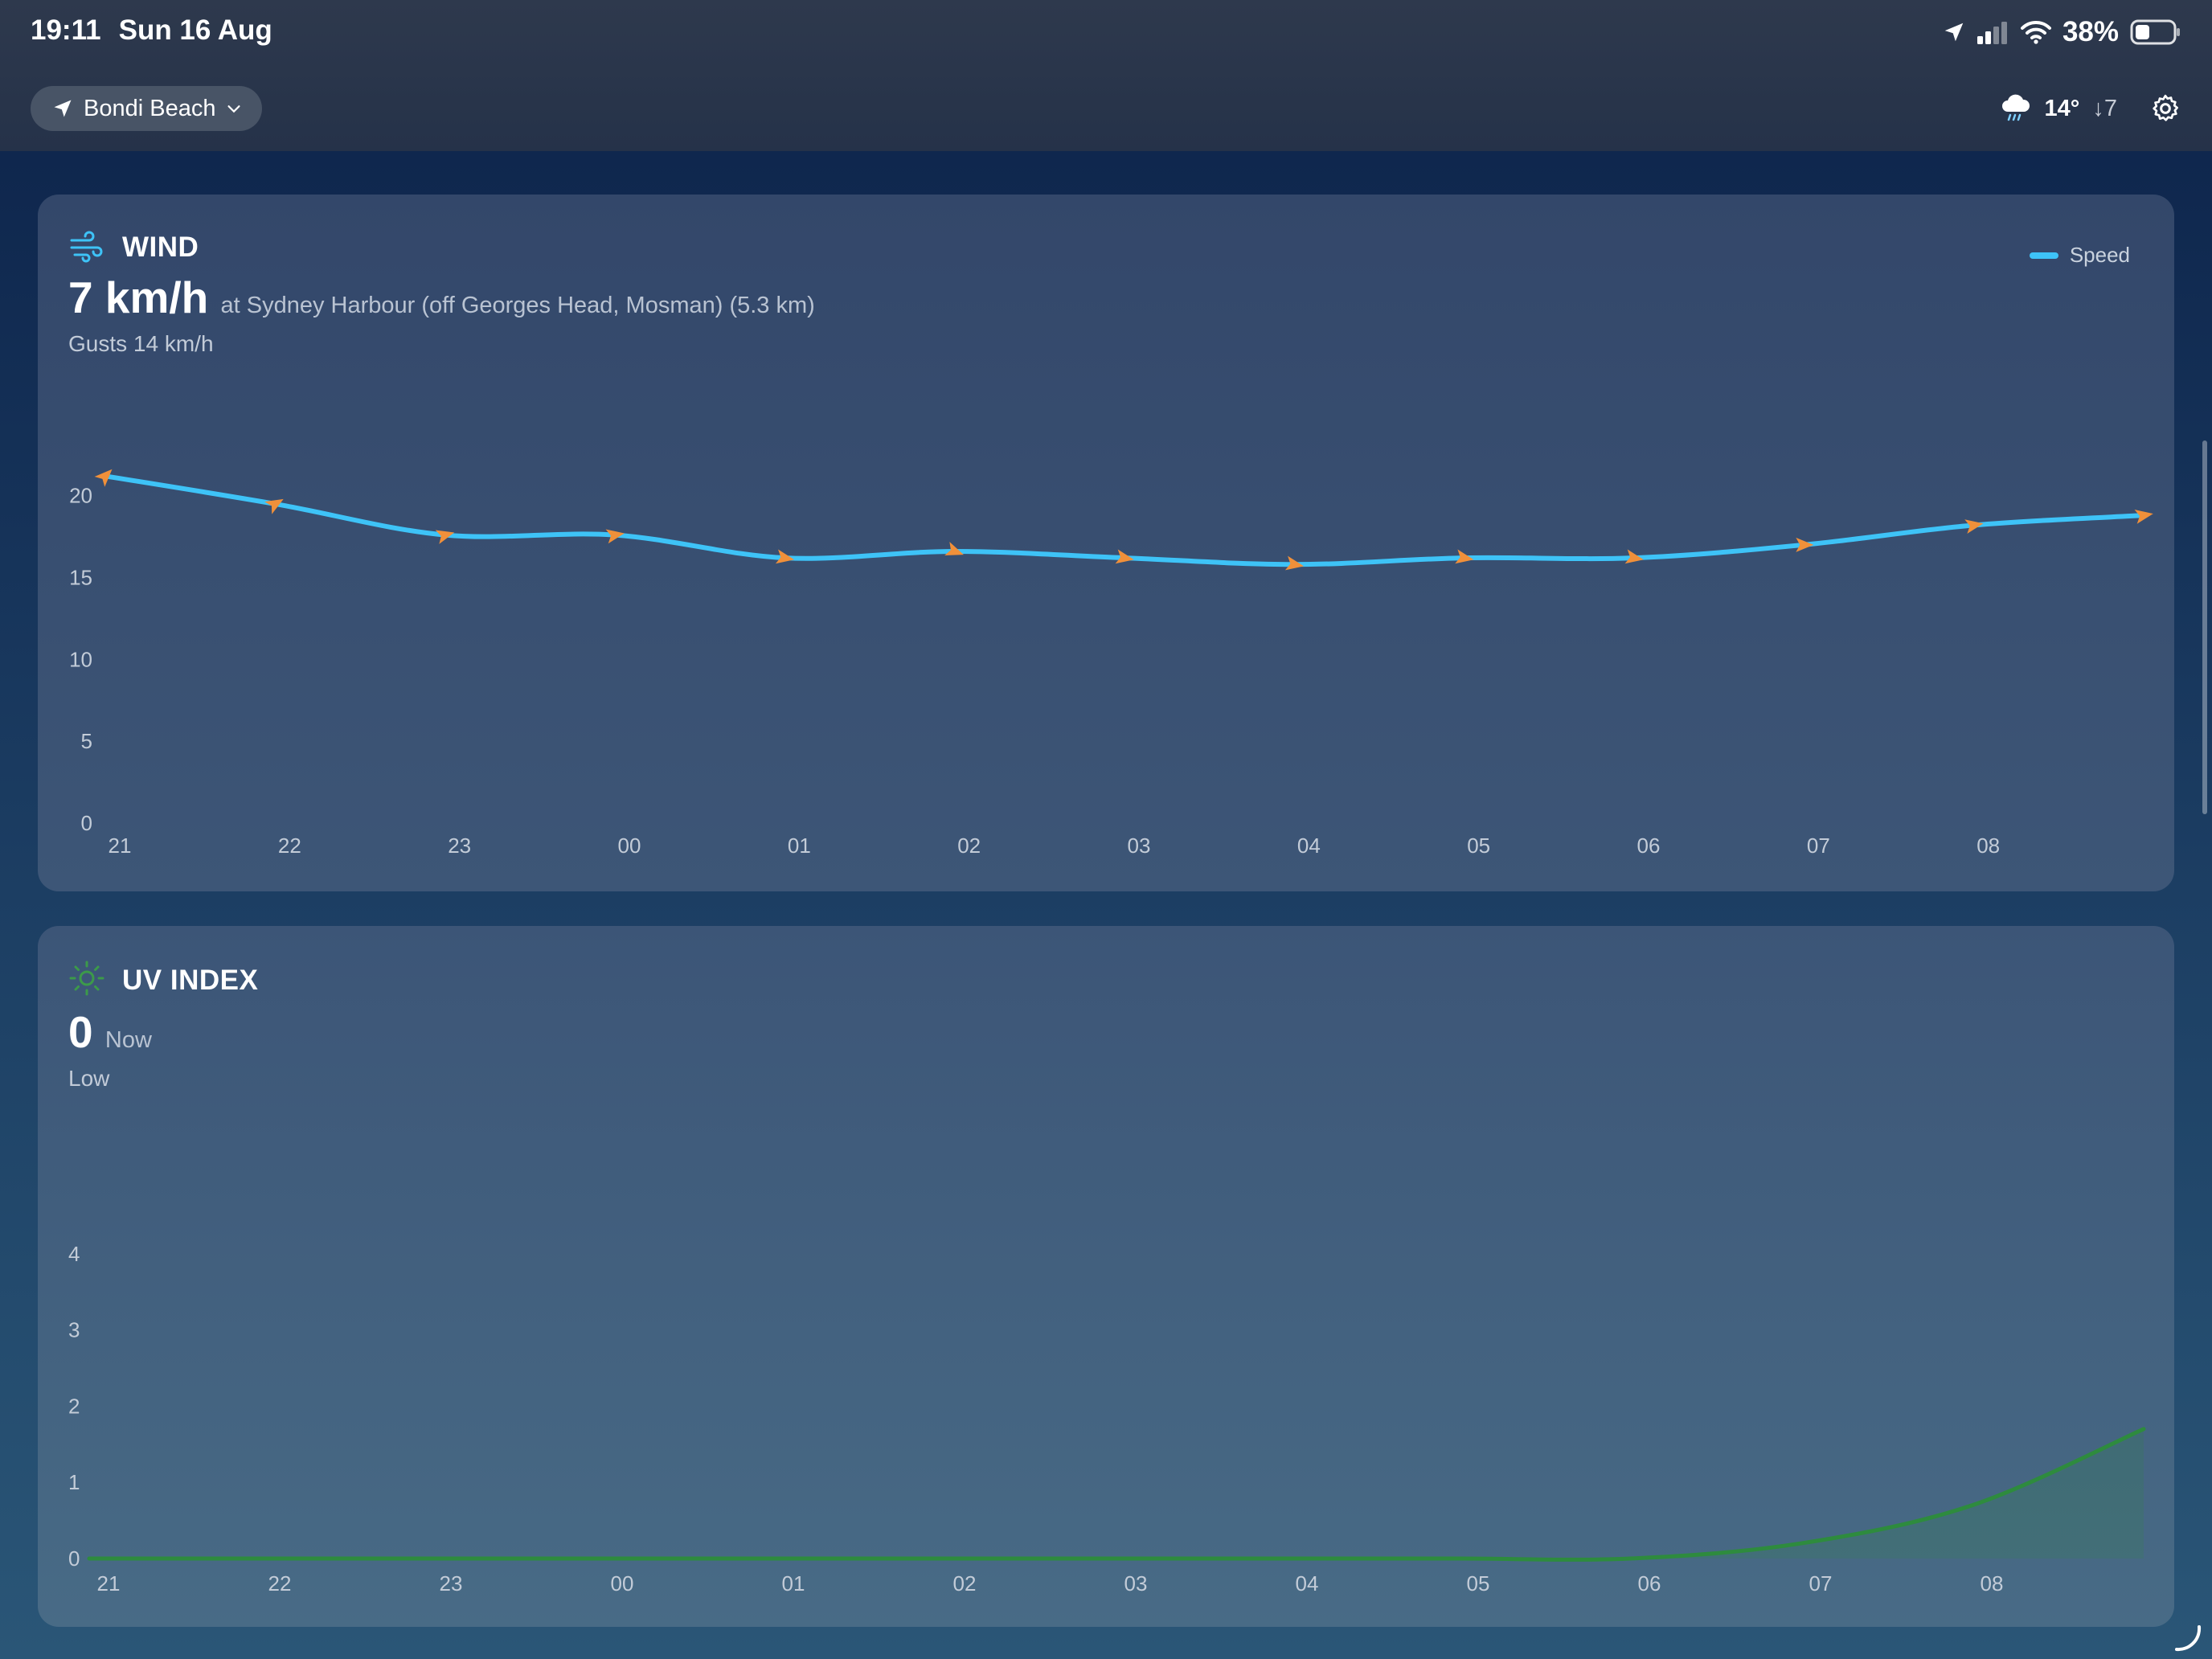 The width and height of the screenshot is (2212, 1659). Describe the element at coordinates (63, 108) in the screenshot. I see `location-arrow-icon` at that location.